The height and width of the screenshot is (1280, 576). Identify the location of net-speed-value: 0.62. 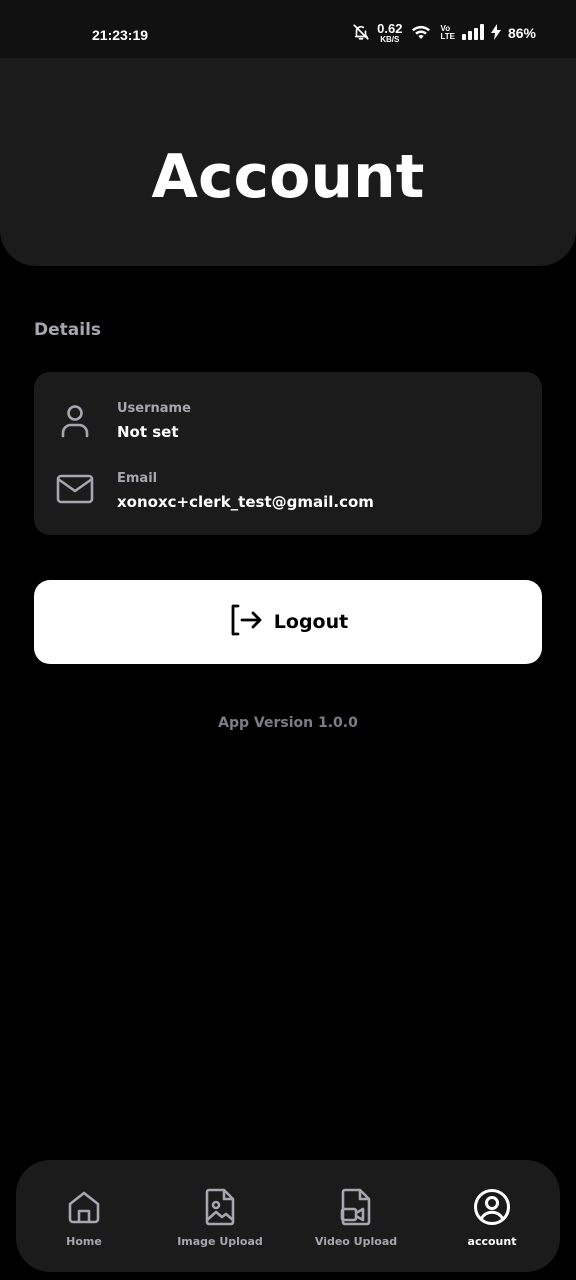
(390, 28).